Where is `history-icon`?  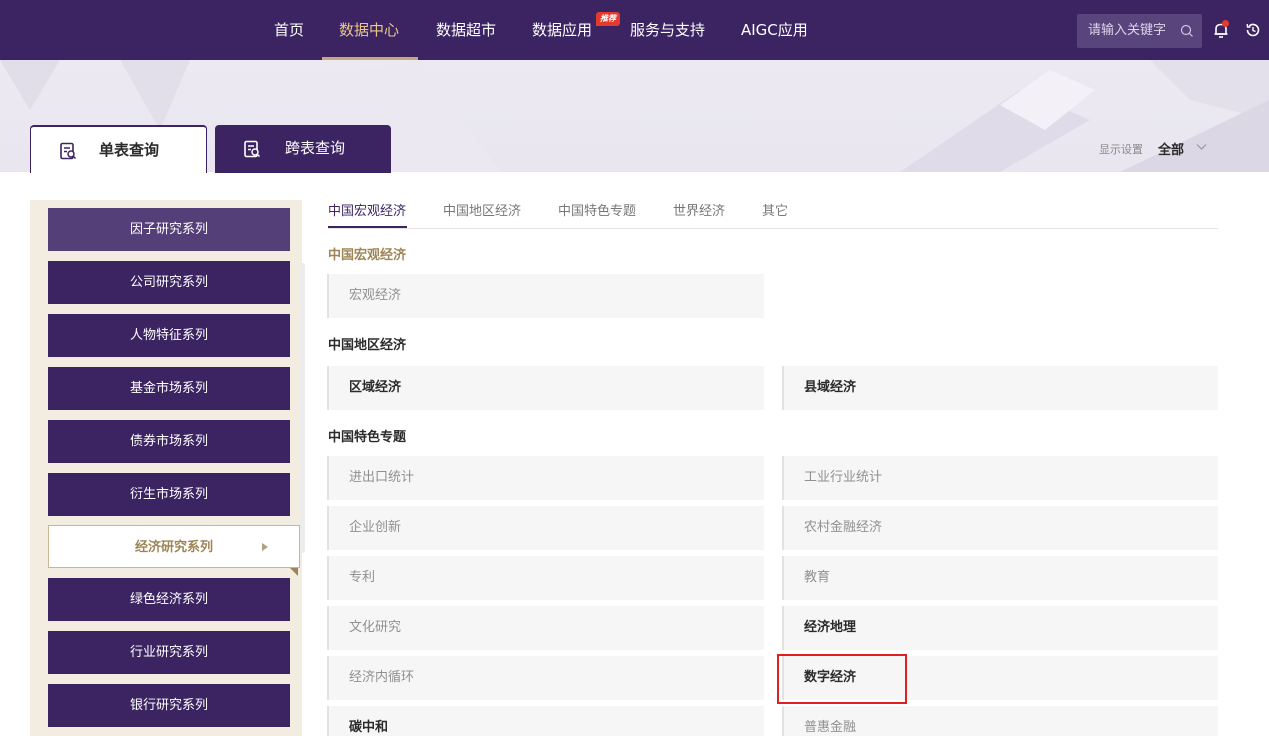
history-icon is located at coordinates (1253, 30).